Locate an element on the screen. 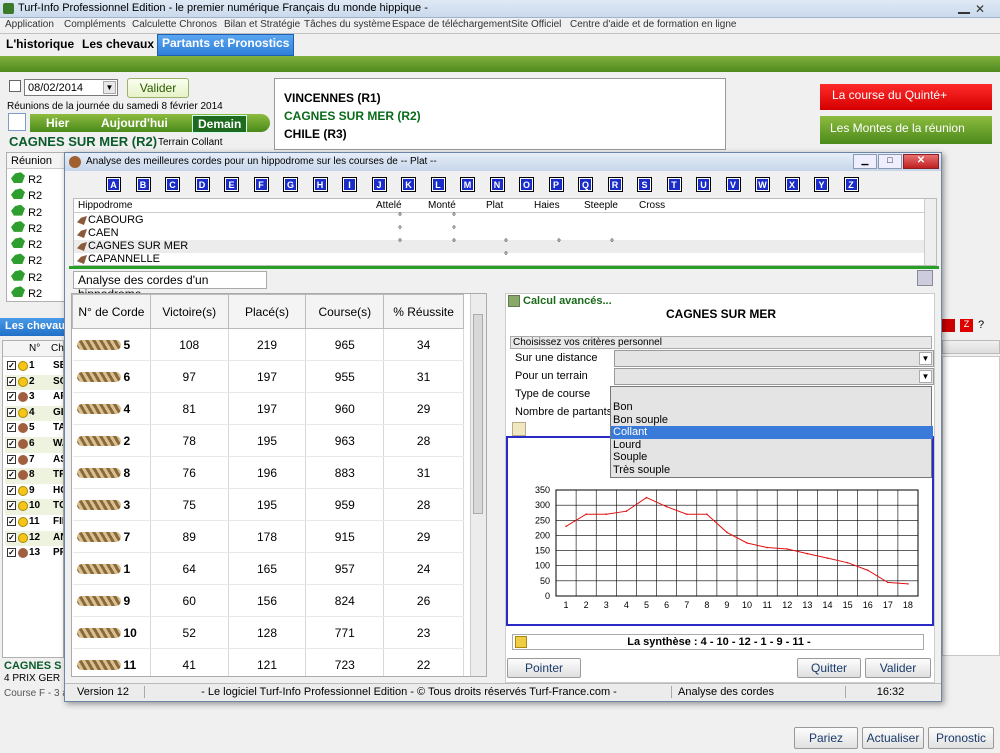  actualiser-button: Actualiser is located at coordinates (893, 738).